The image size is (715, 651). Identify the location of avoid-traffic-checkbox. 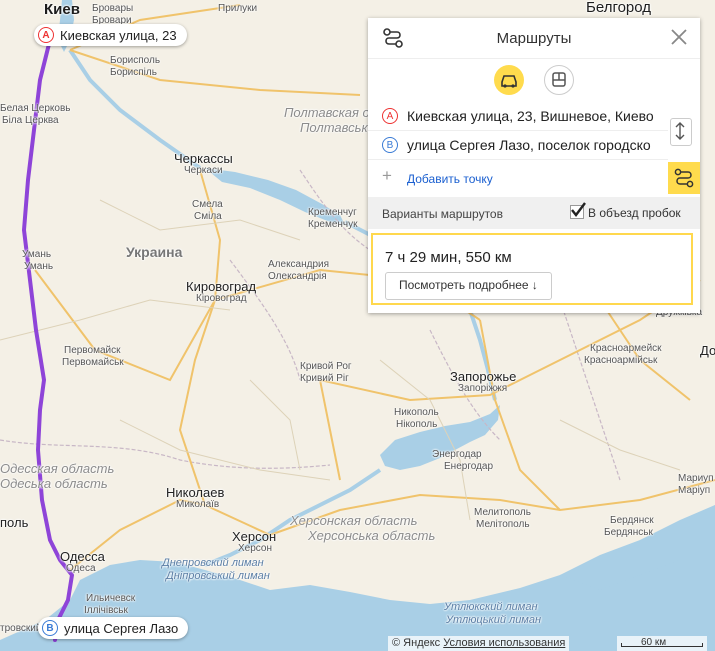
(578, 210).